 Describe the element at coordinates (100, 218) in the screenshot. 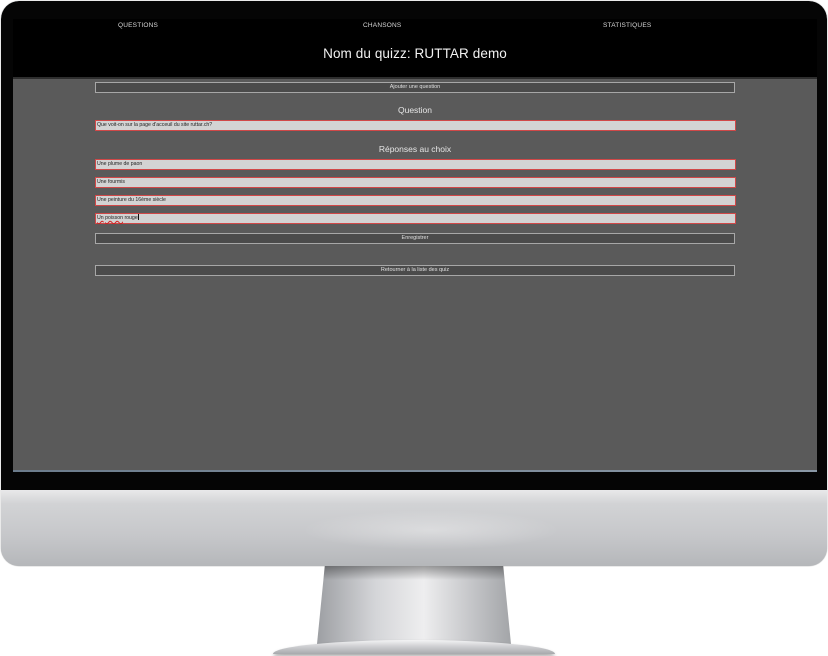

I see `answer-4-word-1: Un` at that location.